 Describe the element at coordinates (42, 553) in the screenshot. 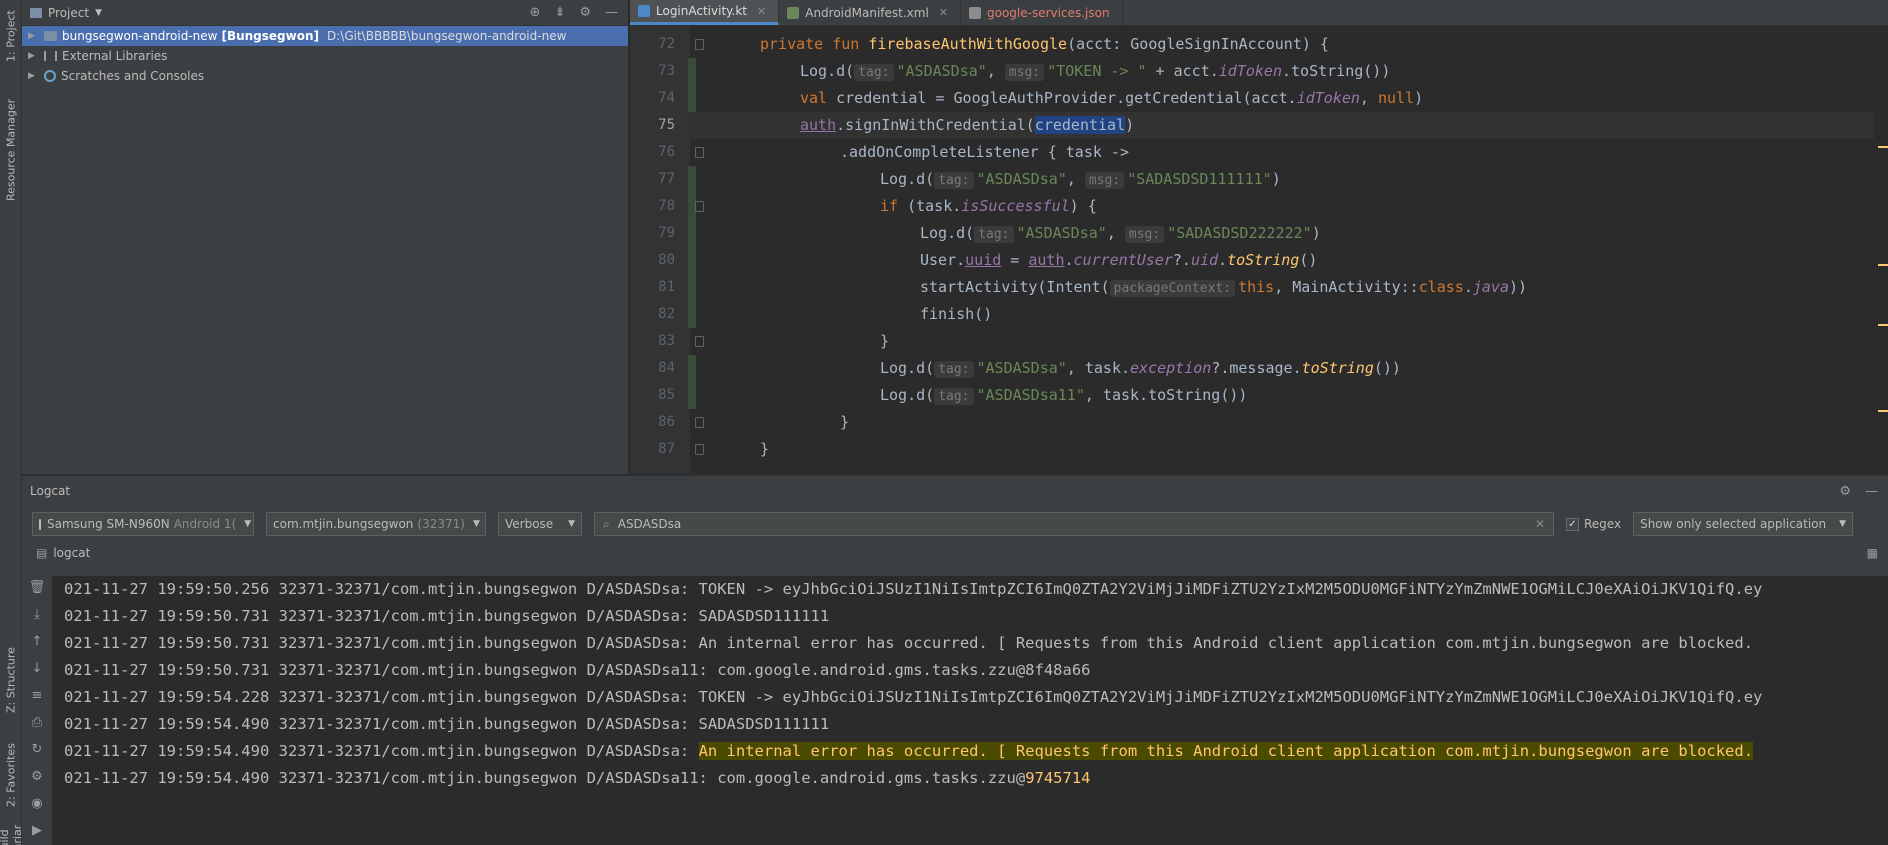

I see `logcat-tab-icon: ▤` at that location.